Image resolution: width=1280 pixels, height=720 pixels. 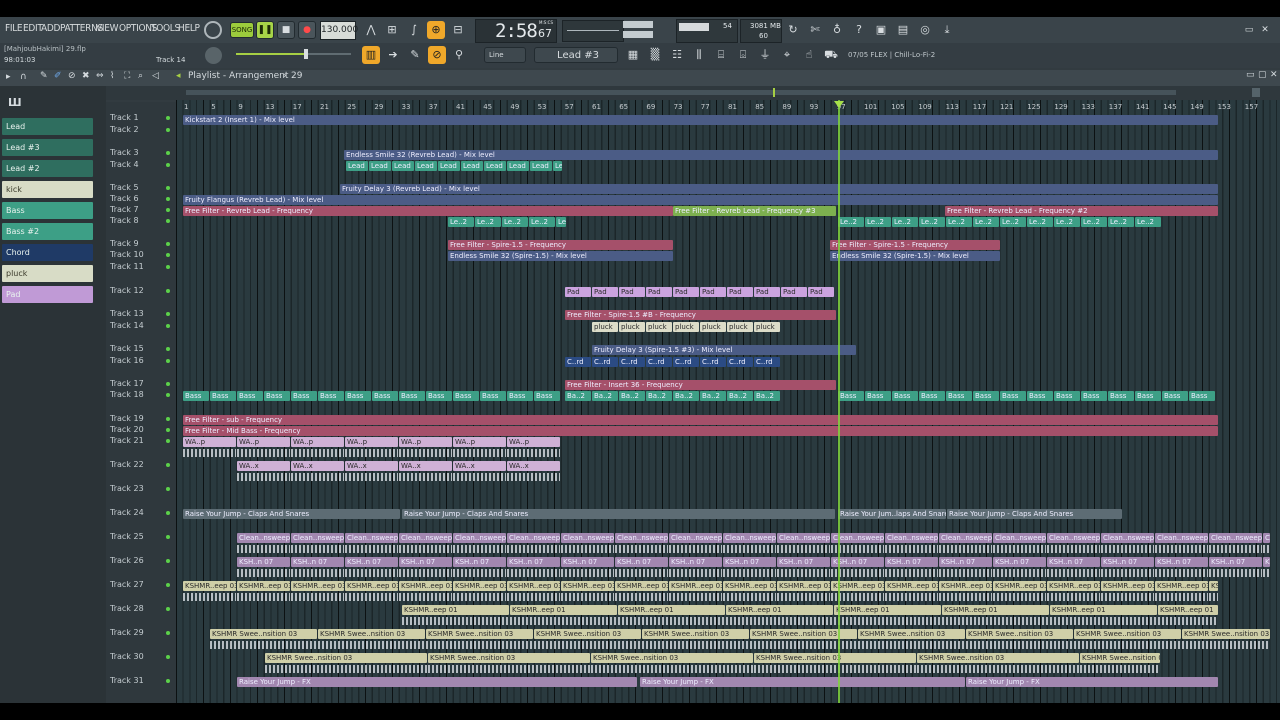 What do you see at coordinates (815, 30) in the screenshot?
I see `scissors-icon: ✄` at bounding box center [815, 30].